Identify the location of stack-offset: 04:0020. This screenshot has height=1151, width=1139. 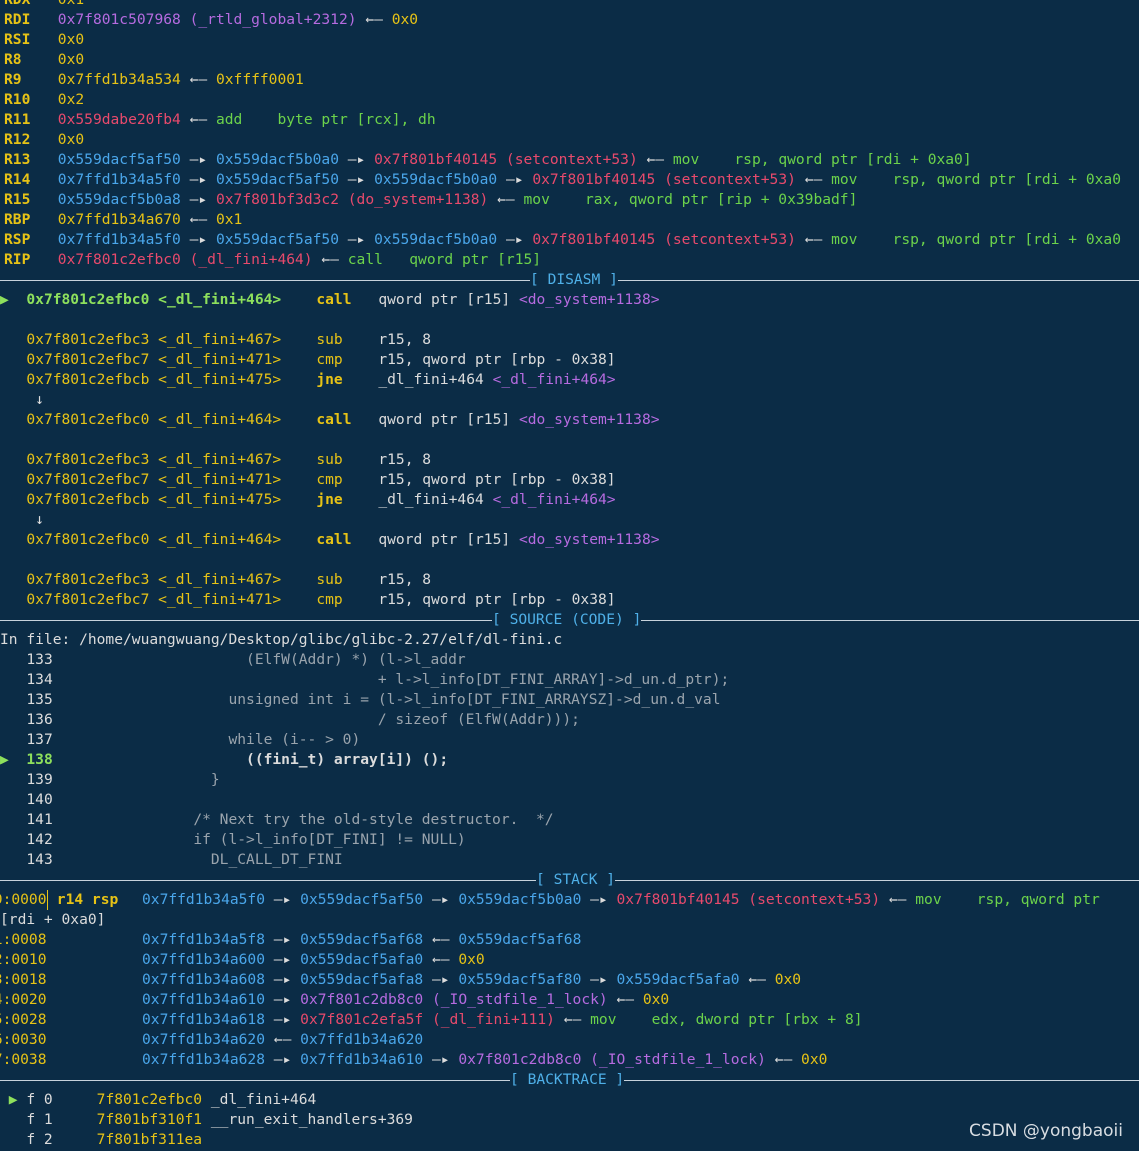
(23, 999).